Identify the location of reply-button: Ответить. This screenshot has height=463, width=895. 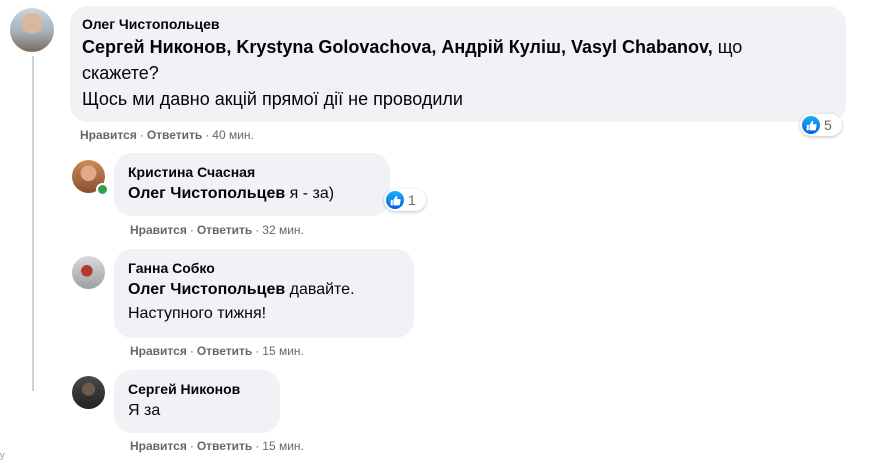
(224, 446).